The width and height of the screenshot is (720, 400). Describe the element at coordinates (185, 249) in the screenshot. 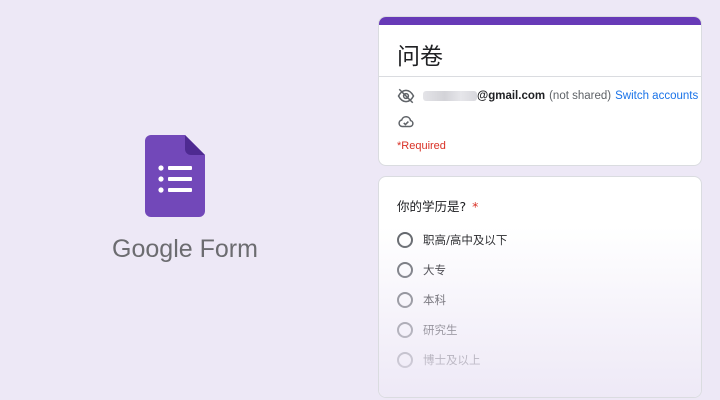

I see `brand-name: Google Form` at that location.